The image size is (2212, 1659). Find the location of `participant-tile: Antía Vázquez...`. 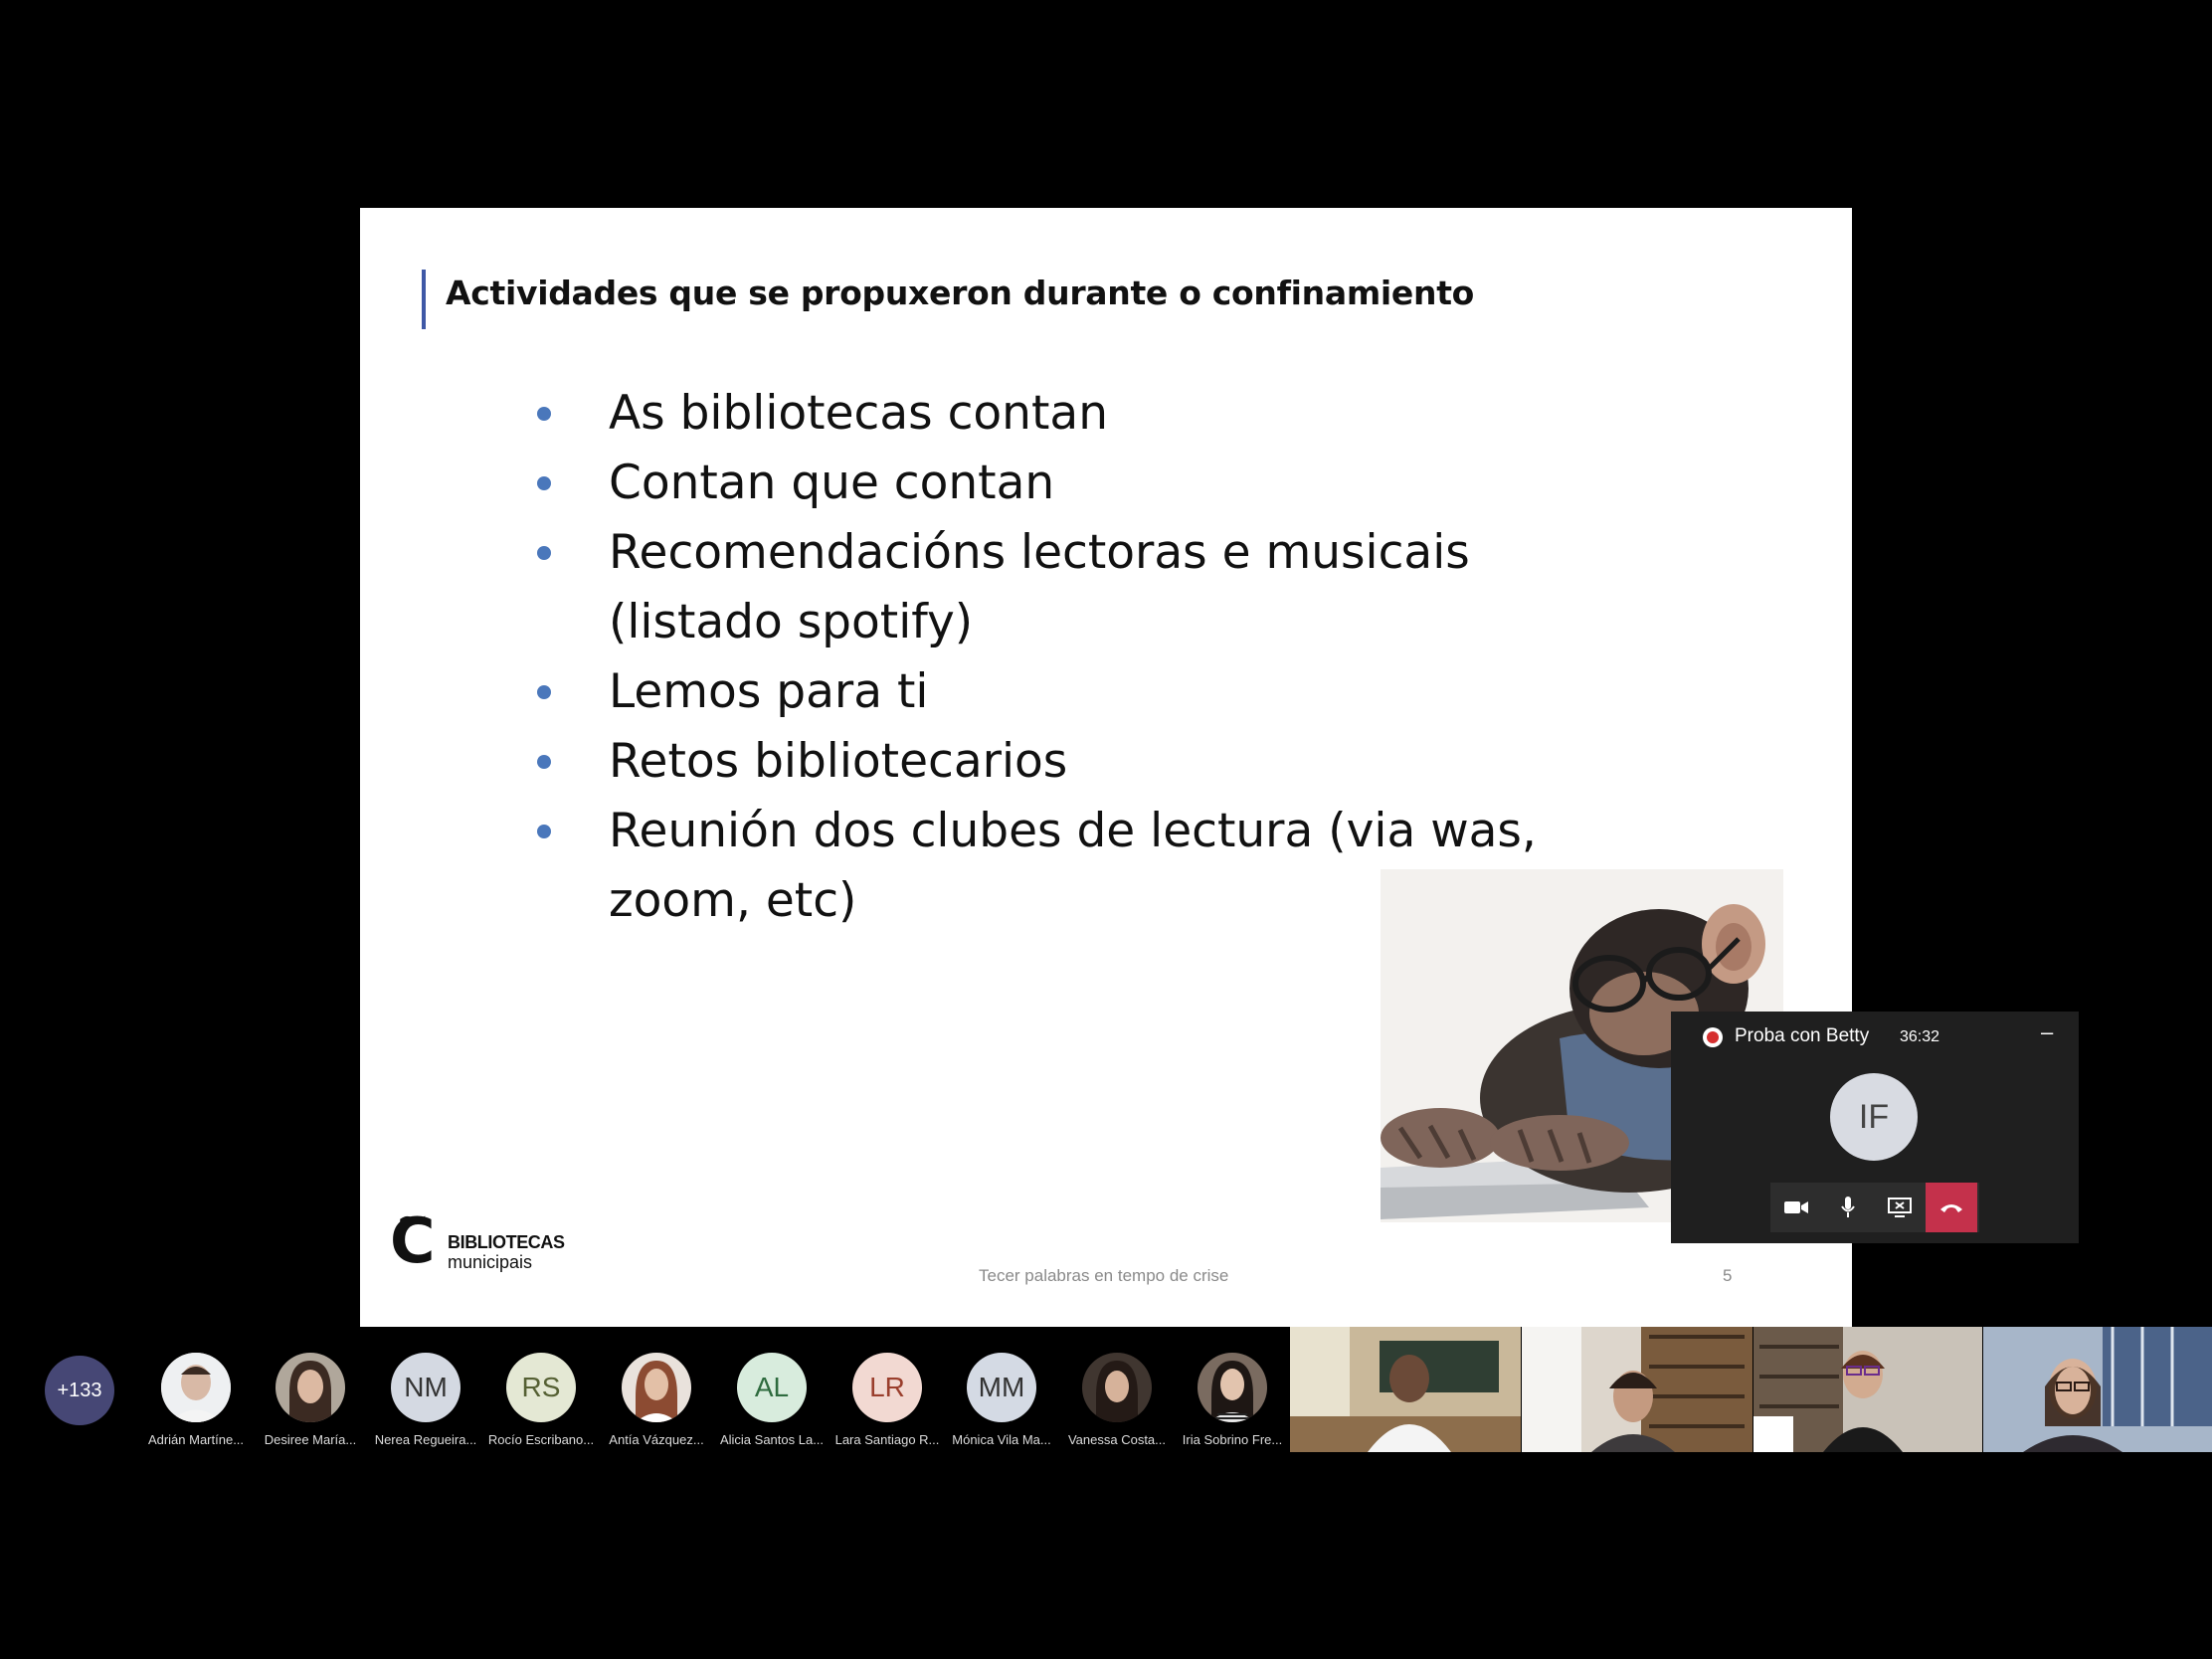

participant-tile: Antía Vázquez... is located at coordinates (656, 1400).